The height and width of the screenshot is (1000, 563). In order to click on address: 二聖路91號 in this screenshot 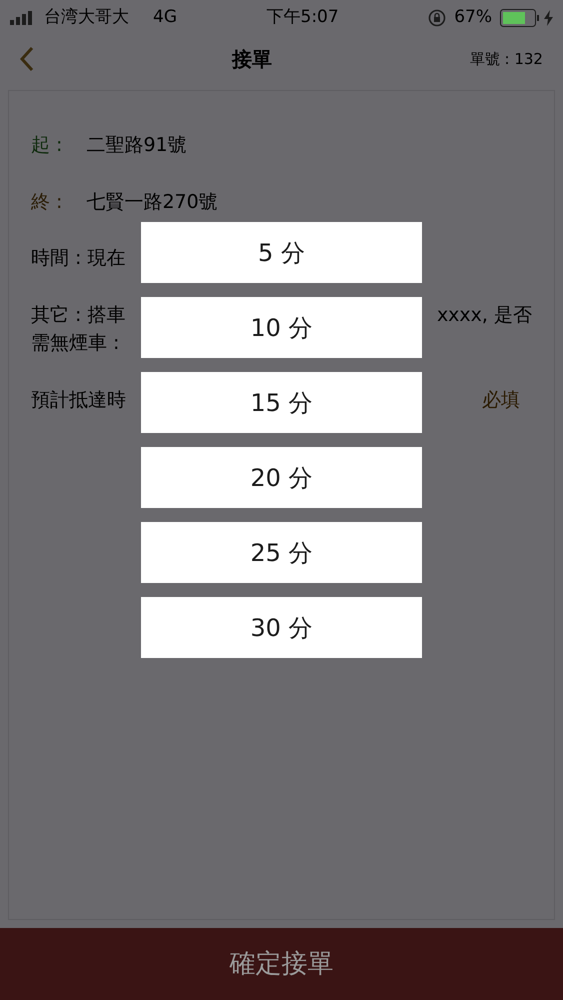, I will do `click(136, 145)`.